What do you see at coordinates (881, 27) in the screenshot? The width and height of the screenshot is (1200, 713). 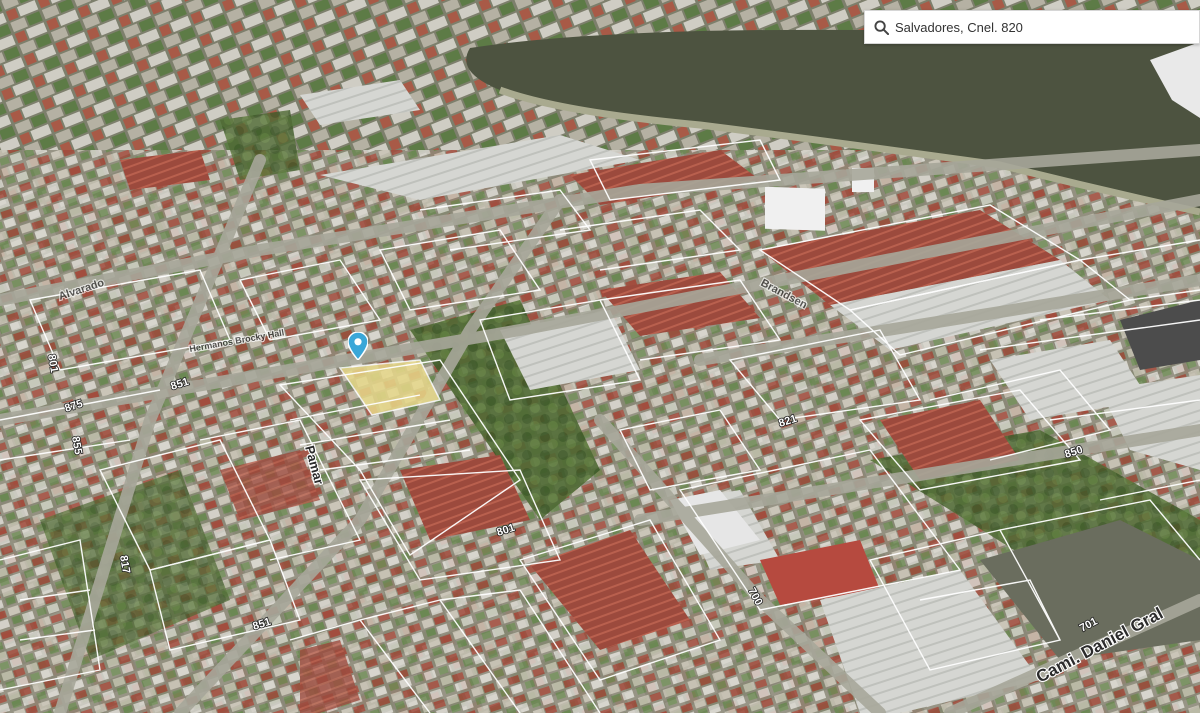 I see `search-icon` at bounding box center [881, 27].